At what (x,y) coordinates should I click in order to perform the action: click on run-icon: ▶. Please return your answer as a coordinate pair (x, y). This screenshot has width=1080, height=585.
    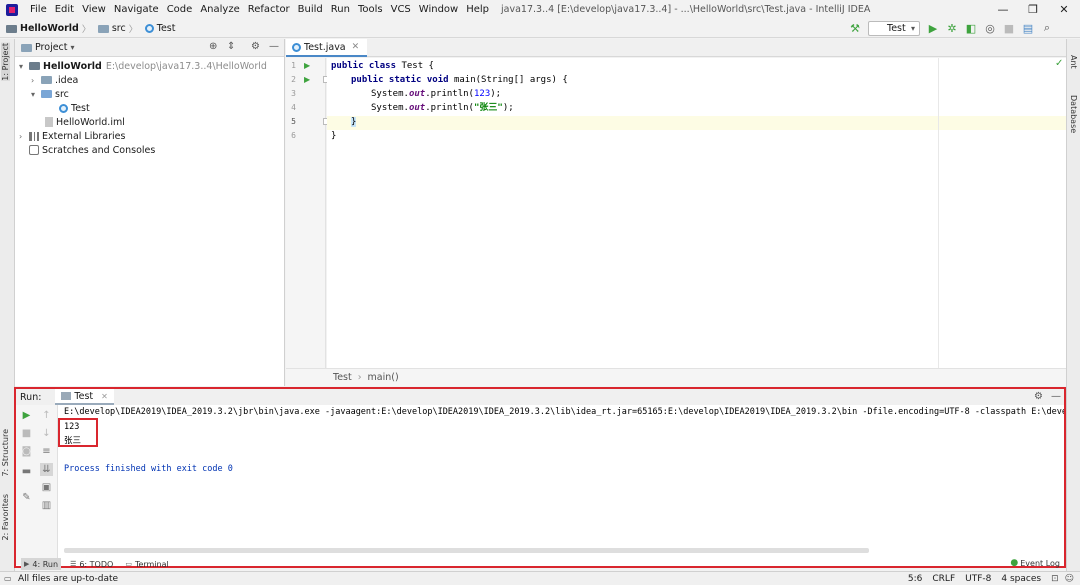
    Looking at the image, I should click on (933, 28).